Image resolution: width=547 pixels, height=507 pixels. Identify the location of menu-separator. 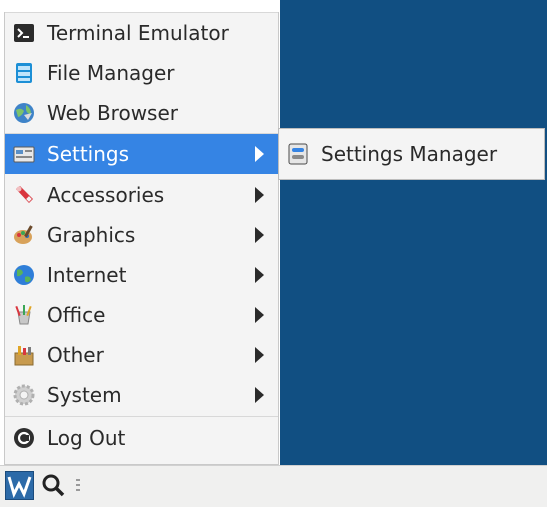
(141, 416).